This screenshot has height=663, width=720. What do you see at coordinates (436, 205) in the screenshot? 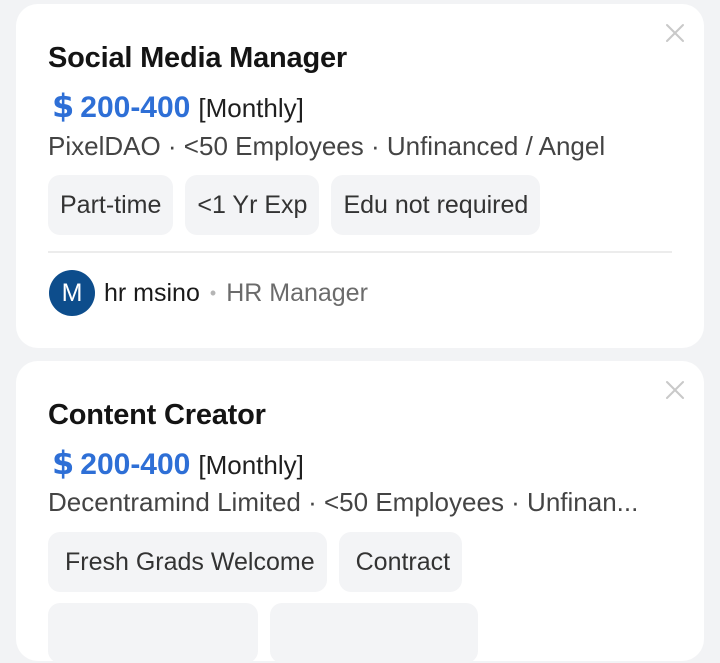
I see `job-tag: Edu not required` at bounding box center [436, 205].